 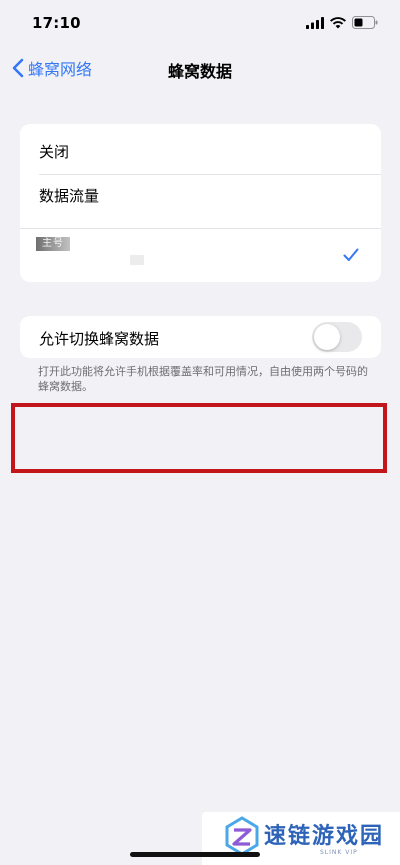 I want to click on option-off-label: 关闭, so click(x=54, y=152).